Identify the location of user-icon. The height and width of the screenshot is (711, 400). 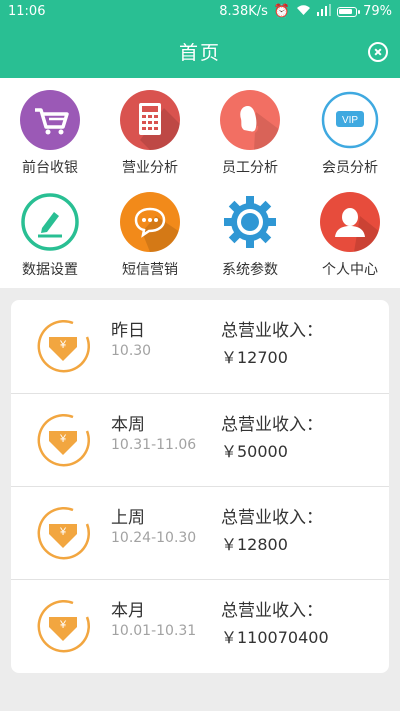
(350, 222).